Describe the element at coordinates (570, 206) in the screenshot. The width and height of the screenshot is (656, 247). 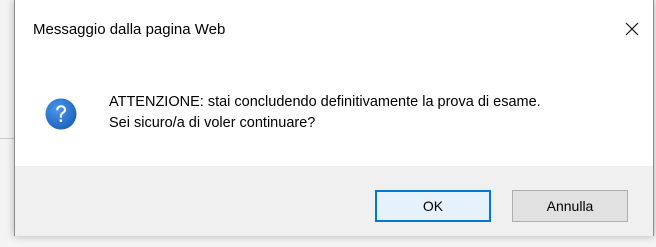
I see `cancel-button: Annulla` at that location.